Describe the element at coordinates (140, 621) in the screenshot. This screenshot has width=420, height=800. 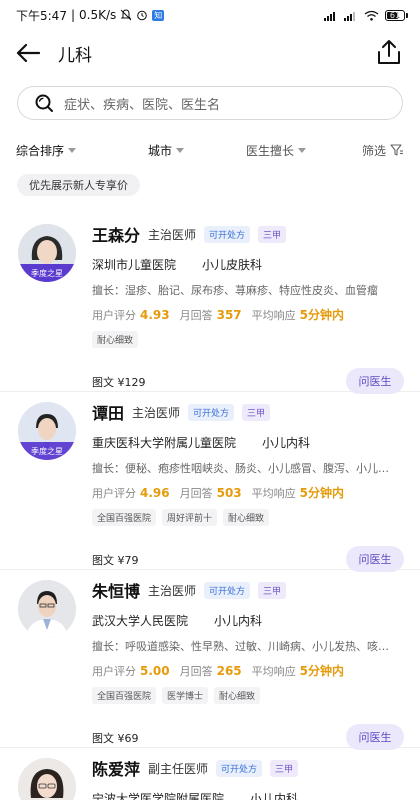
I see `hospital-name: 武汉大学人民医院` at that location.